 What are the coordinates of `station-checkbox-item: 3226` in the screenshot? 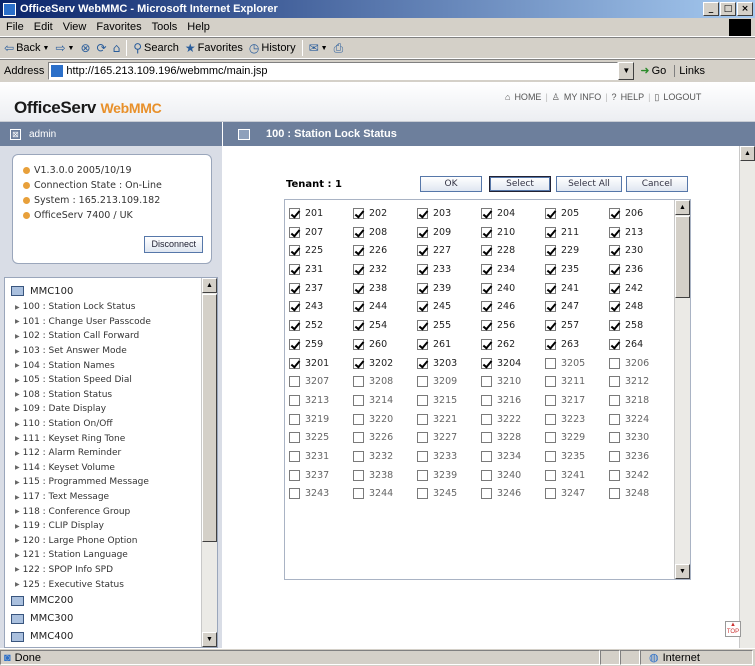 It's located at (385, 437).